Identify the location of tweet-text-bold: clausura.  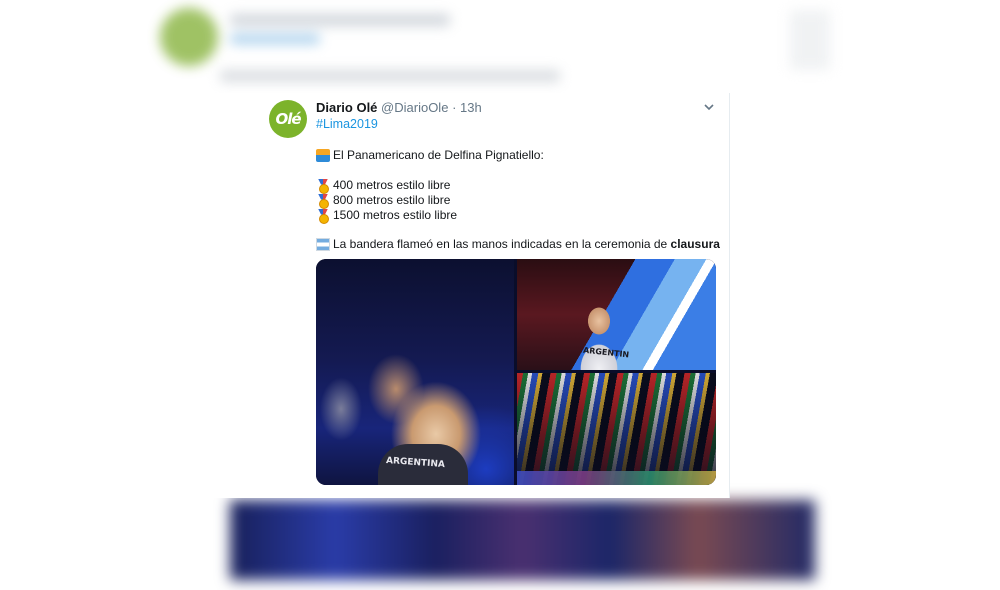
(695, 244).